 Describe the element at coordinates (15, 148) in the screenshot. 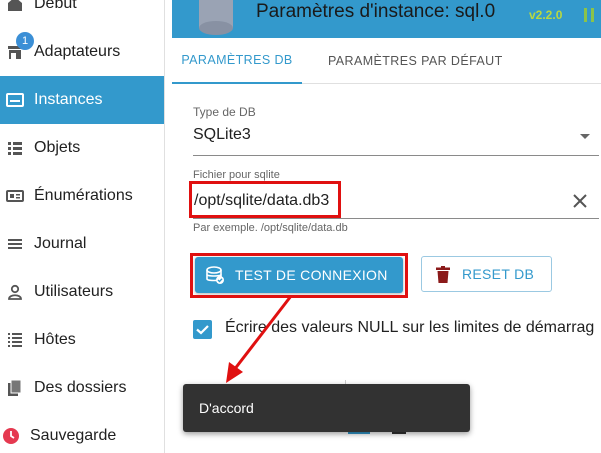

I see `list-icon` at that location.